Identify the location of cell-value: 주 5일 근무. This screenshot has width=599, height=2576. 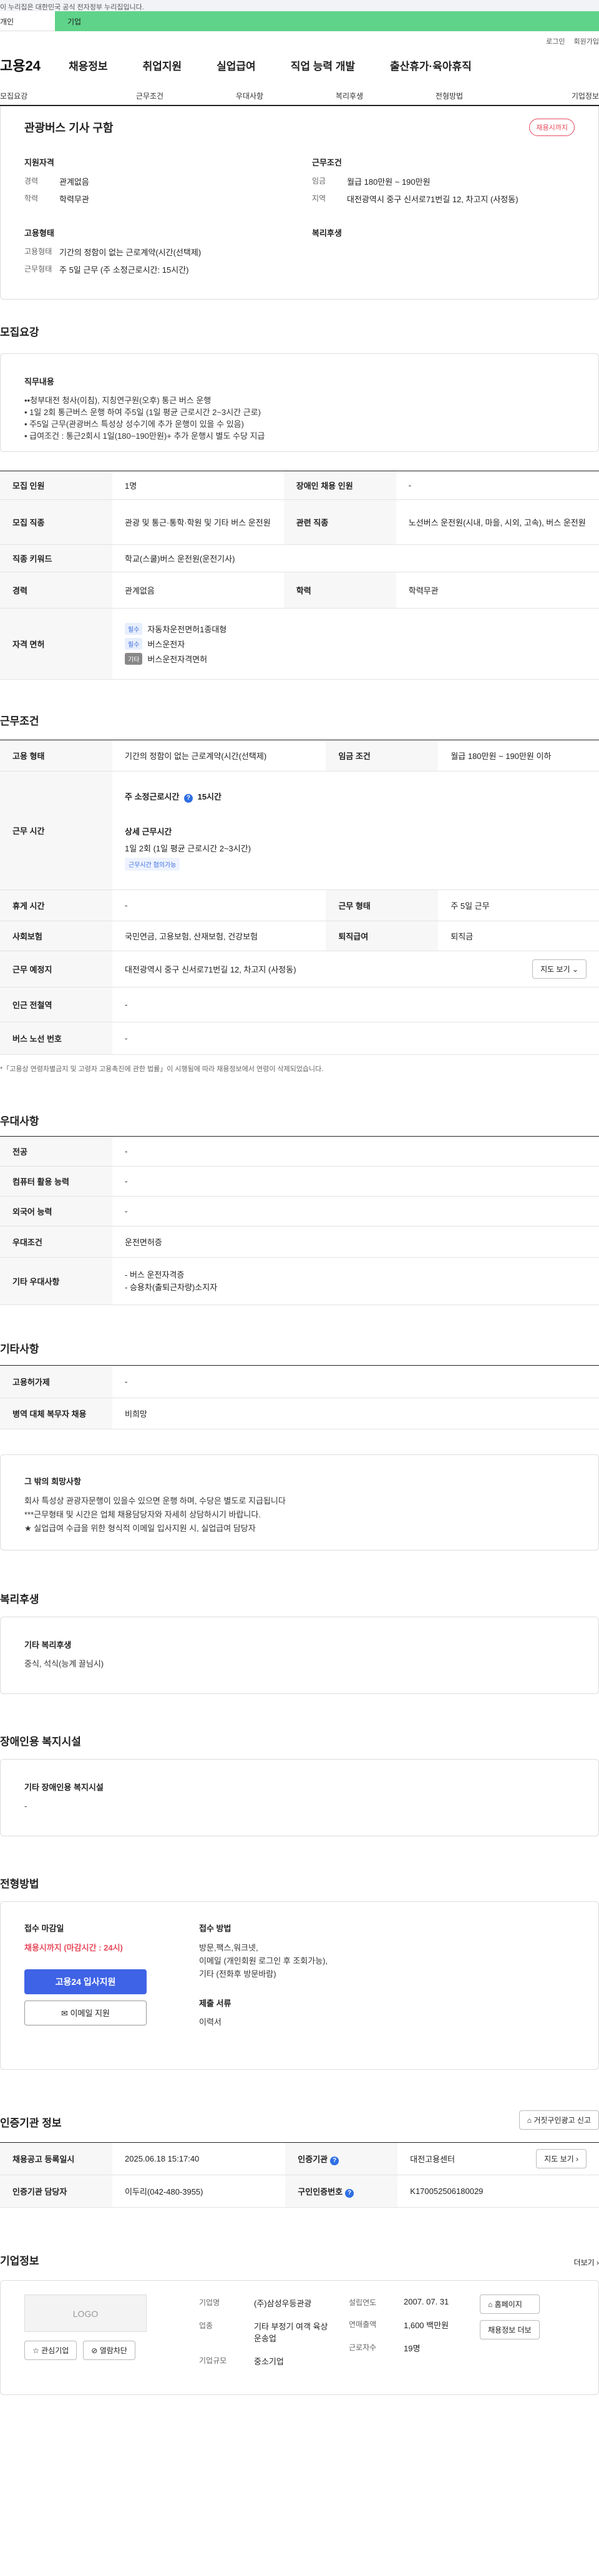
(518, 905).